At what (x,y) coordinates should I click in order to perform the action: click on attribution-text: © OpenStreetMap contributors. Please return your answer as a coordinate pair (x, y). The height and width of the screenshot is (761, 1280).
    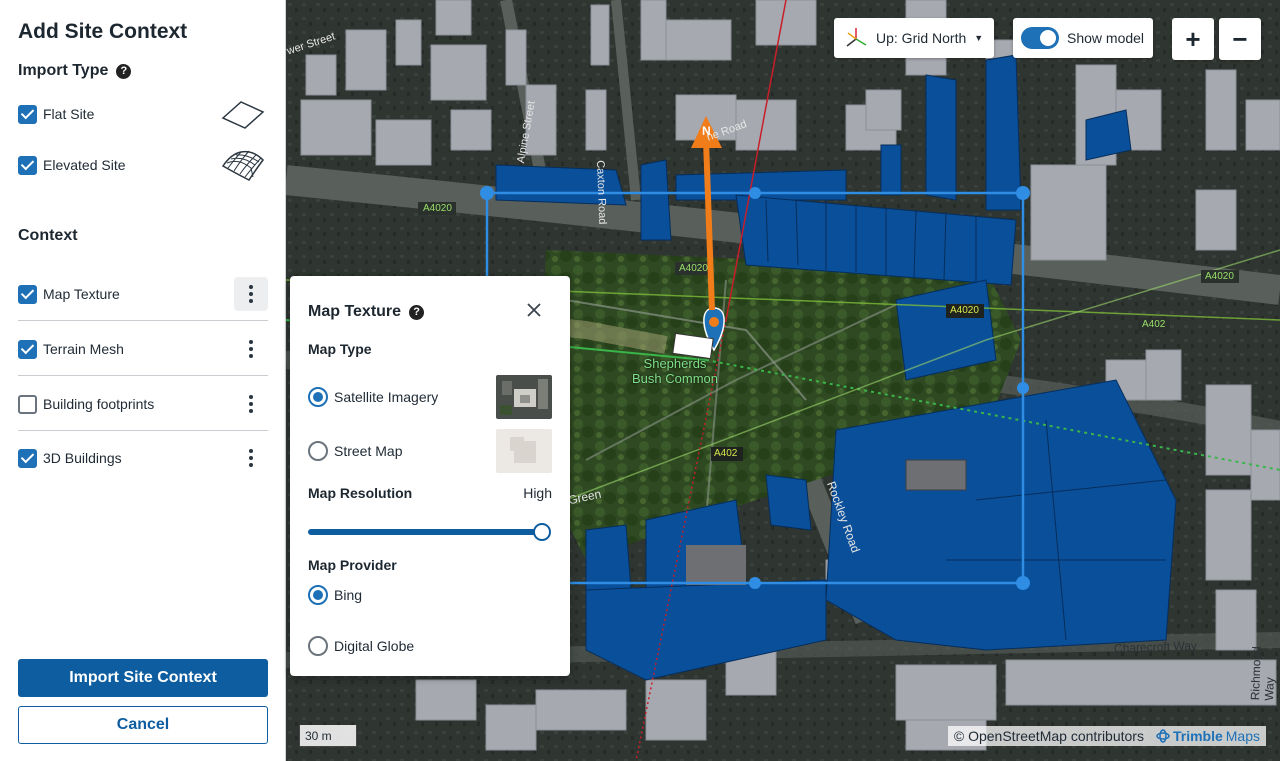
    Looking at the image, I should click on (1049, 736).